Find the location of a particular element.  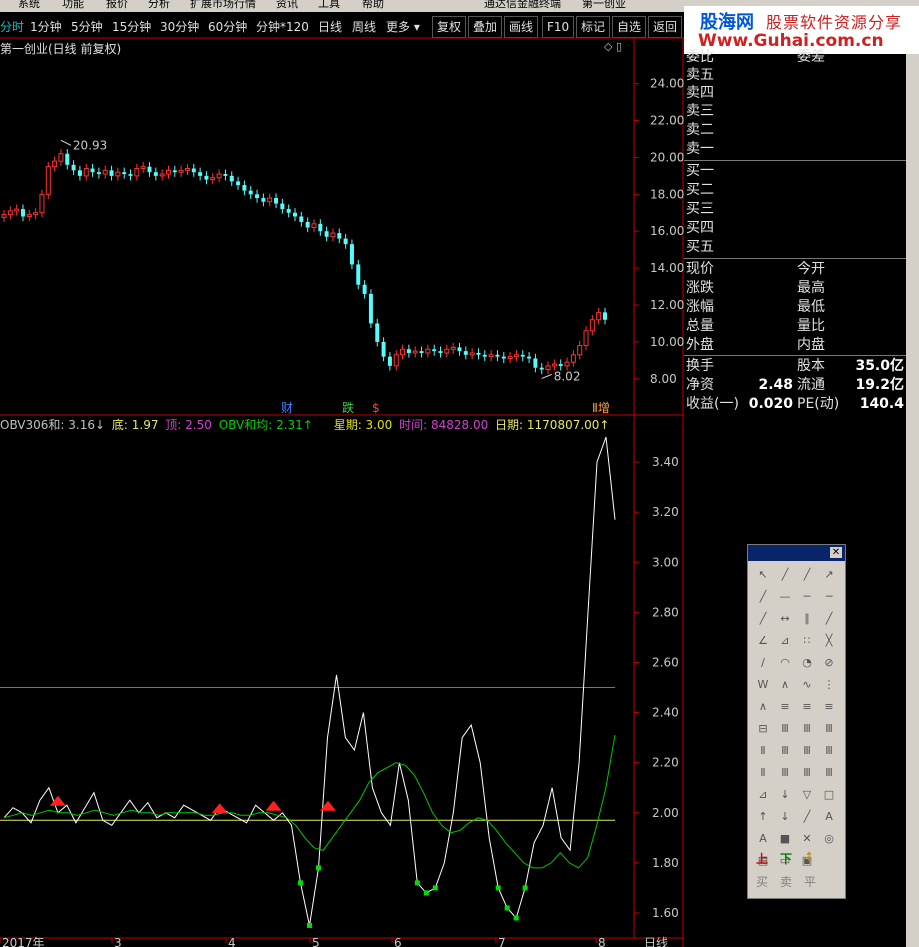

buy-5: 买五 is located at coordinates (700, 247).